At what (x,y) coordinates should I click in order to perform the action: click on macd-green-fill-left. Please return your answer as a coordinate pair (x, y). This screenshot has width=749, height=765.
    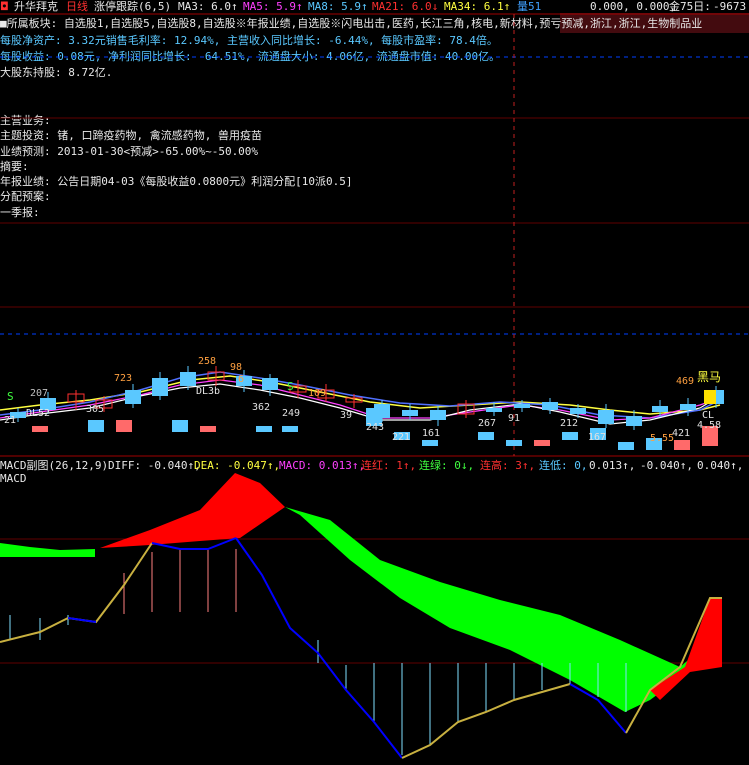
    Looking at the image, I should click on (47, 550).